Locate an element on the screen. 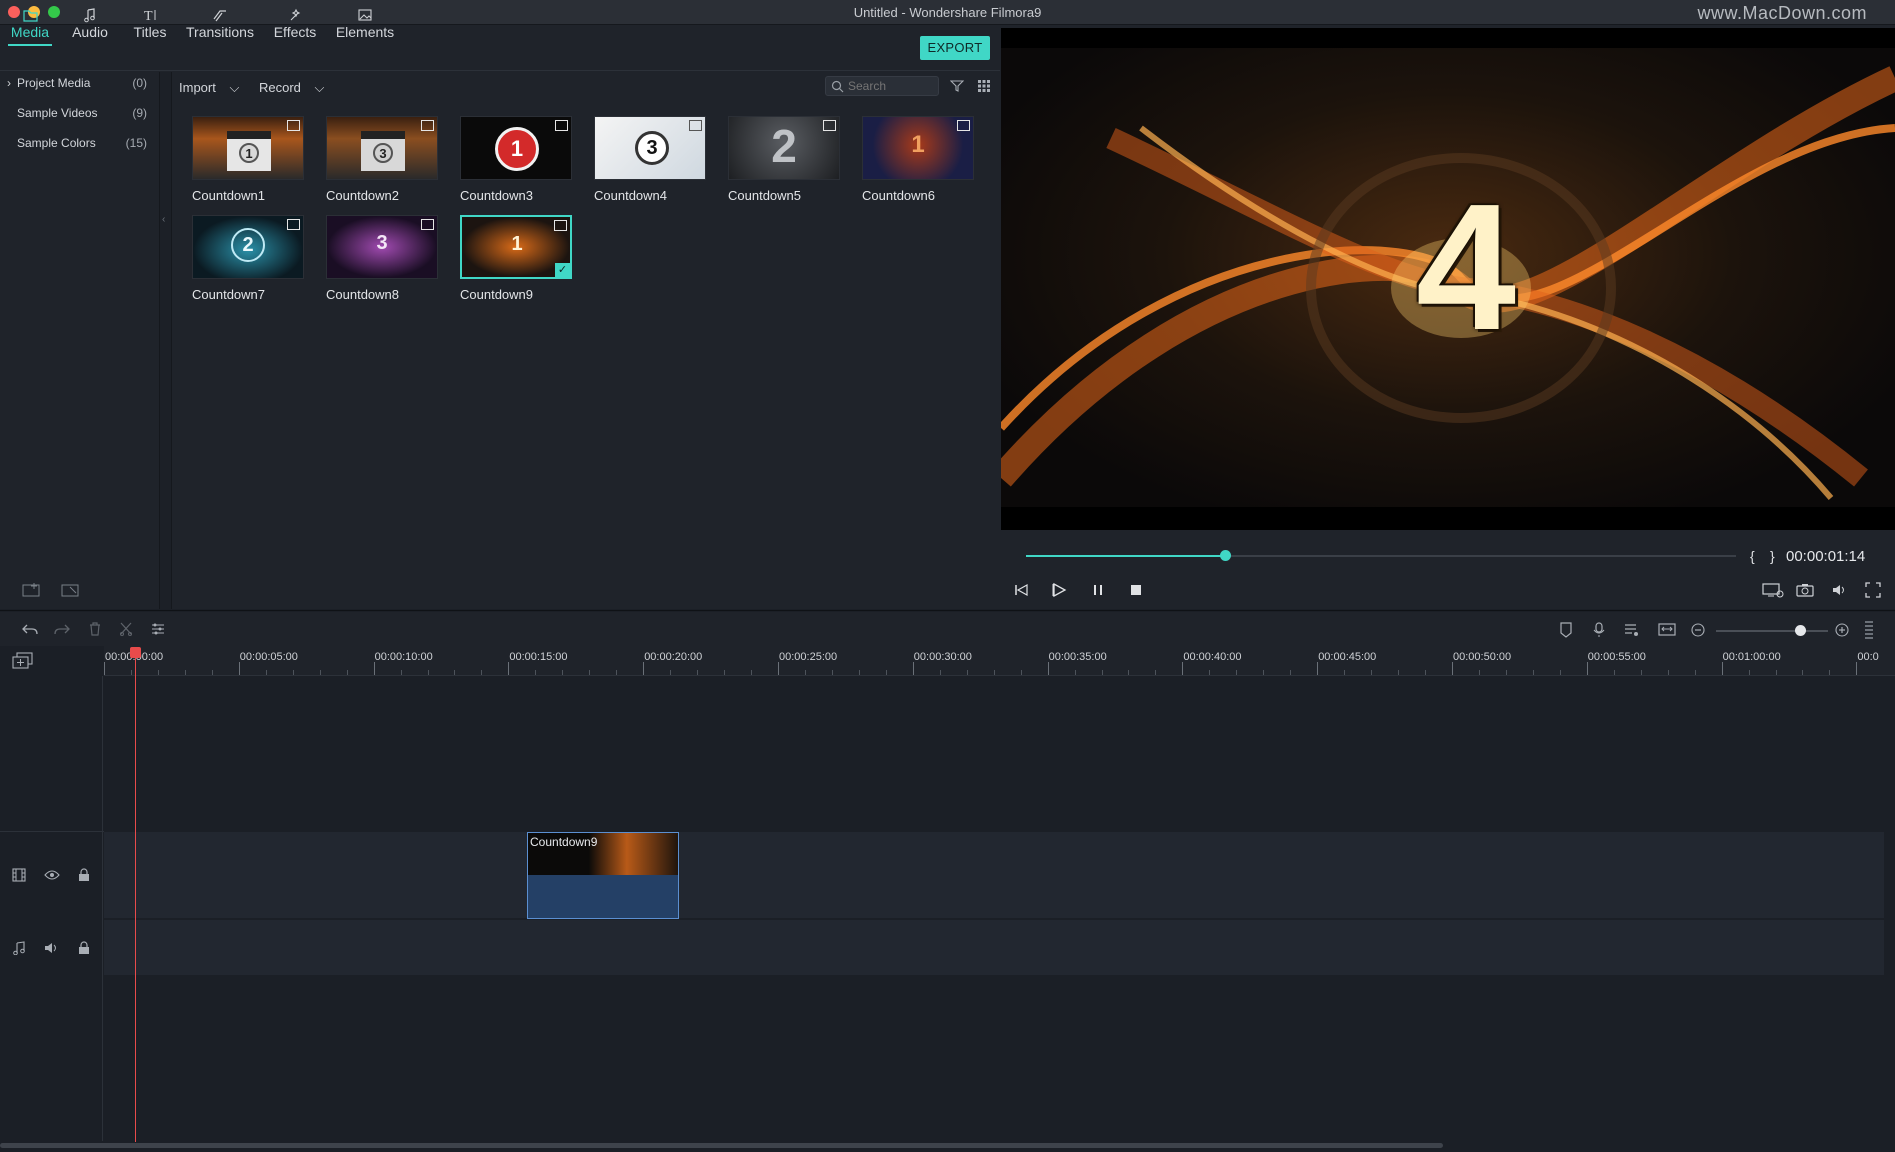 The width and height of the screenshot is (1895, 1152). panel-grip-icon is located at coordinates (1869, 630).